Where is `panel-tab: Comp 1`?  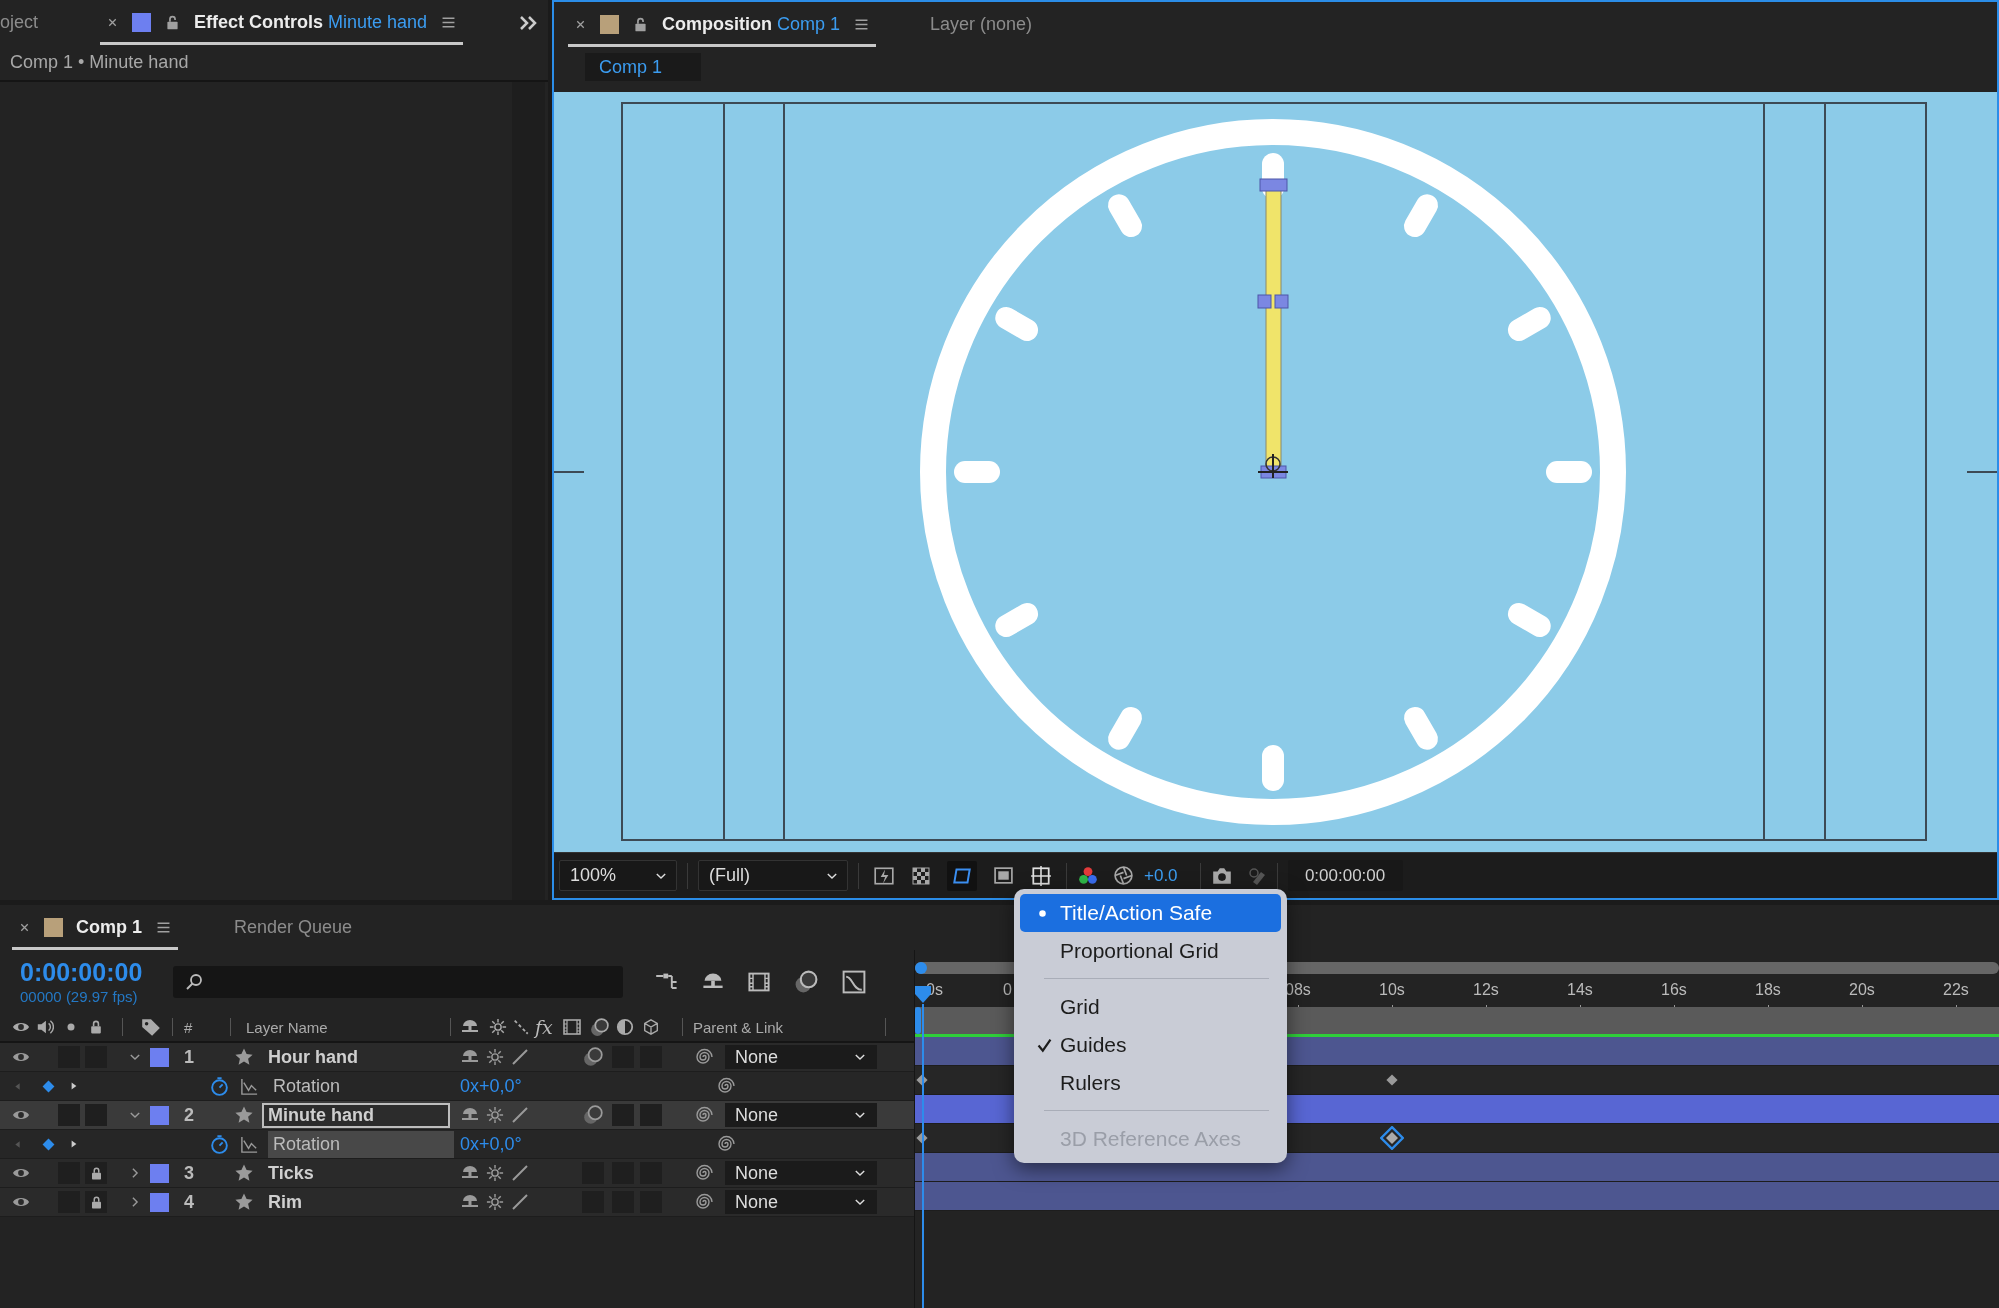 panel-tab: Comp 1 is located at coordinates (109, 927).